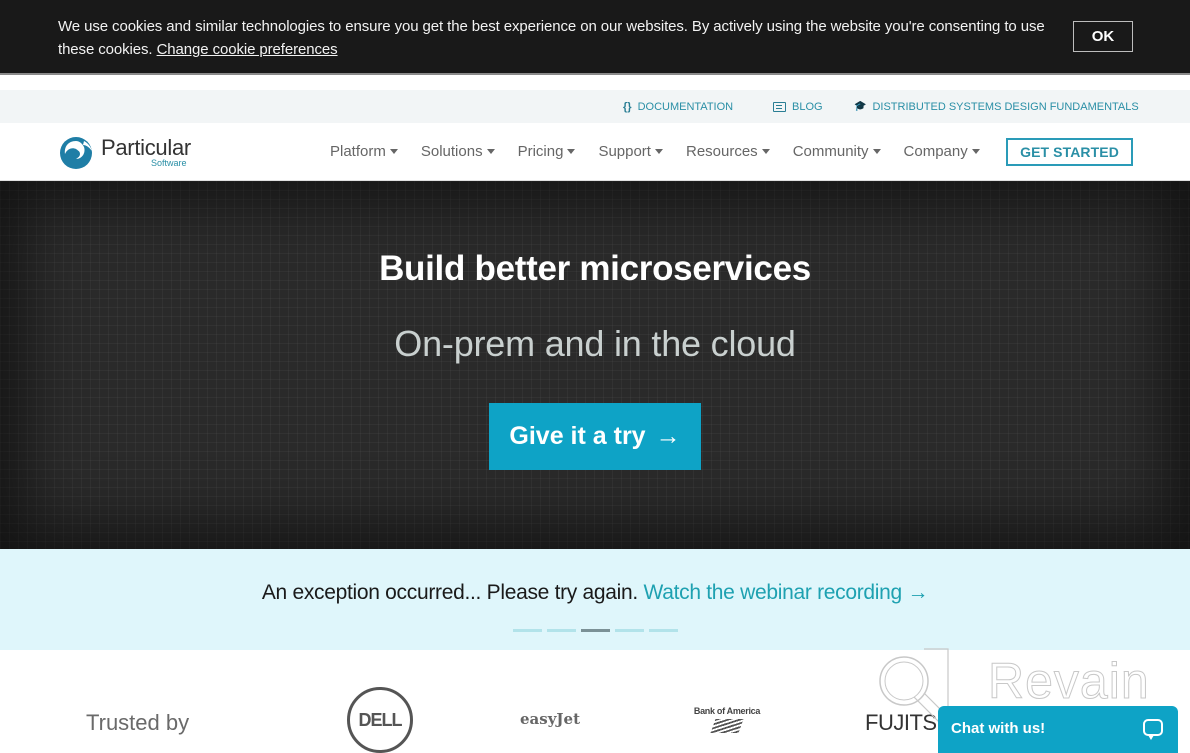  I want to click on bank-of-america-logo: Bank of America, so click(727, 719).